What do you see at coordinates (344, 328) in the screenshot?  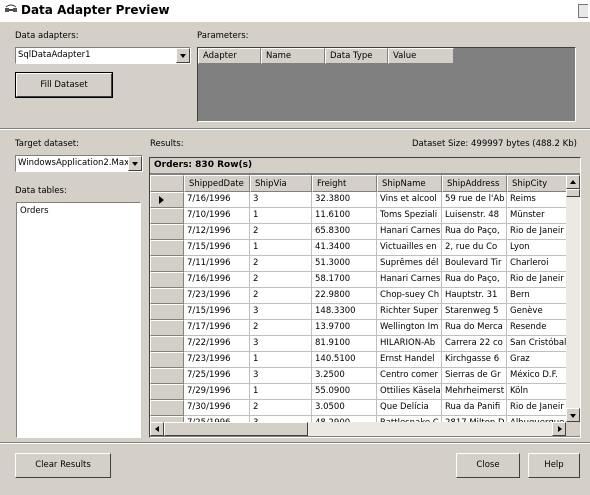 I see `cell-freight: 13.9700` at bounding box center [344, 328].